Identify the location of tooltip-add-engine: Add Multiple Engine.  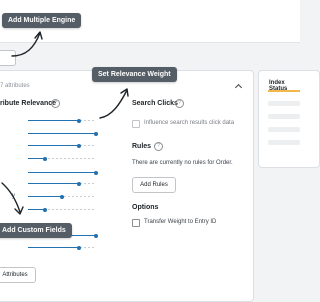
(42, 20).